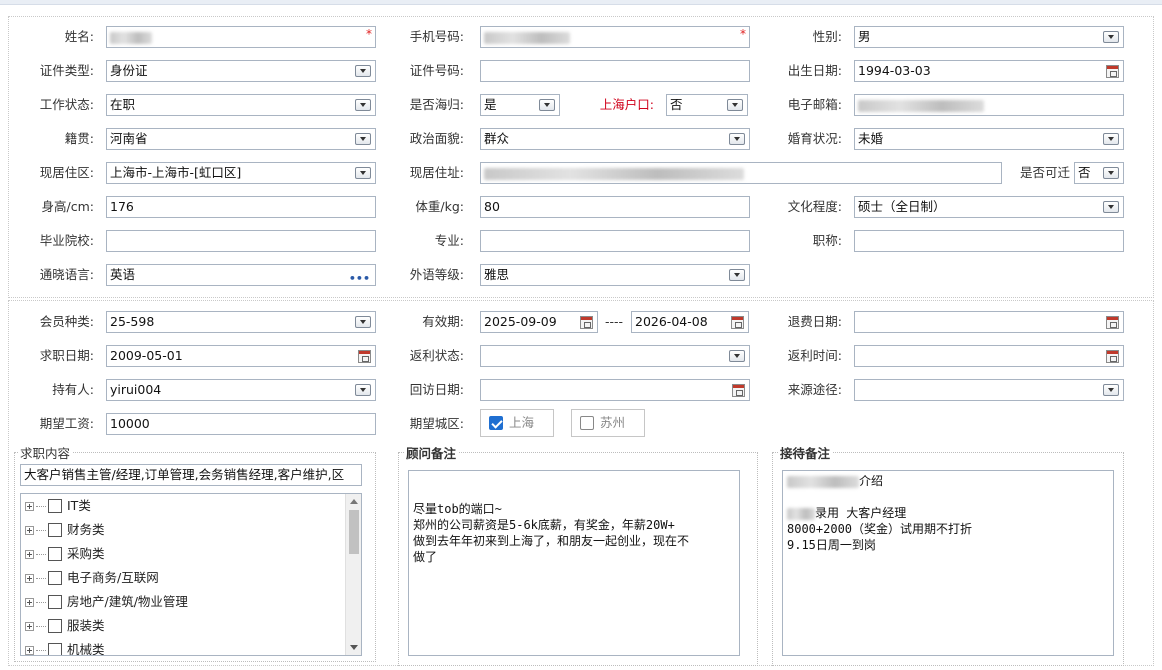 The image size is (1162, 670). Describe the element at coordinates (989, 71) in the screenshot. I see `birth-date-input: 1994-03-03` at that location.